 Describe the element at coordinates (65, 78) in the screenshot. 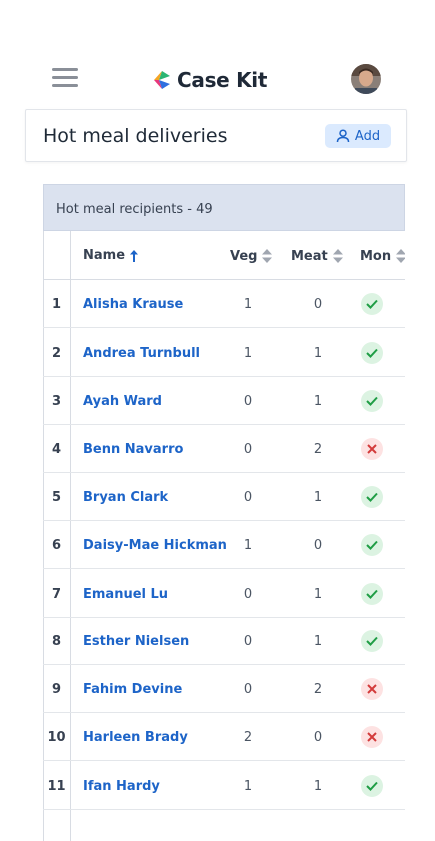

I see `hamburger-menu-icon` at that location.